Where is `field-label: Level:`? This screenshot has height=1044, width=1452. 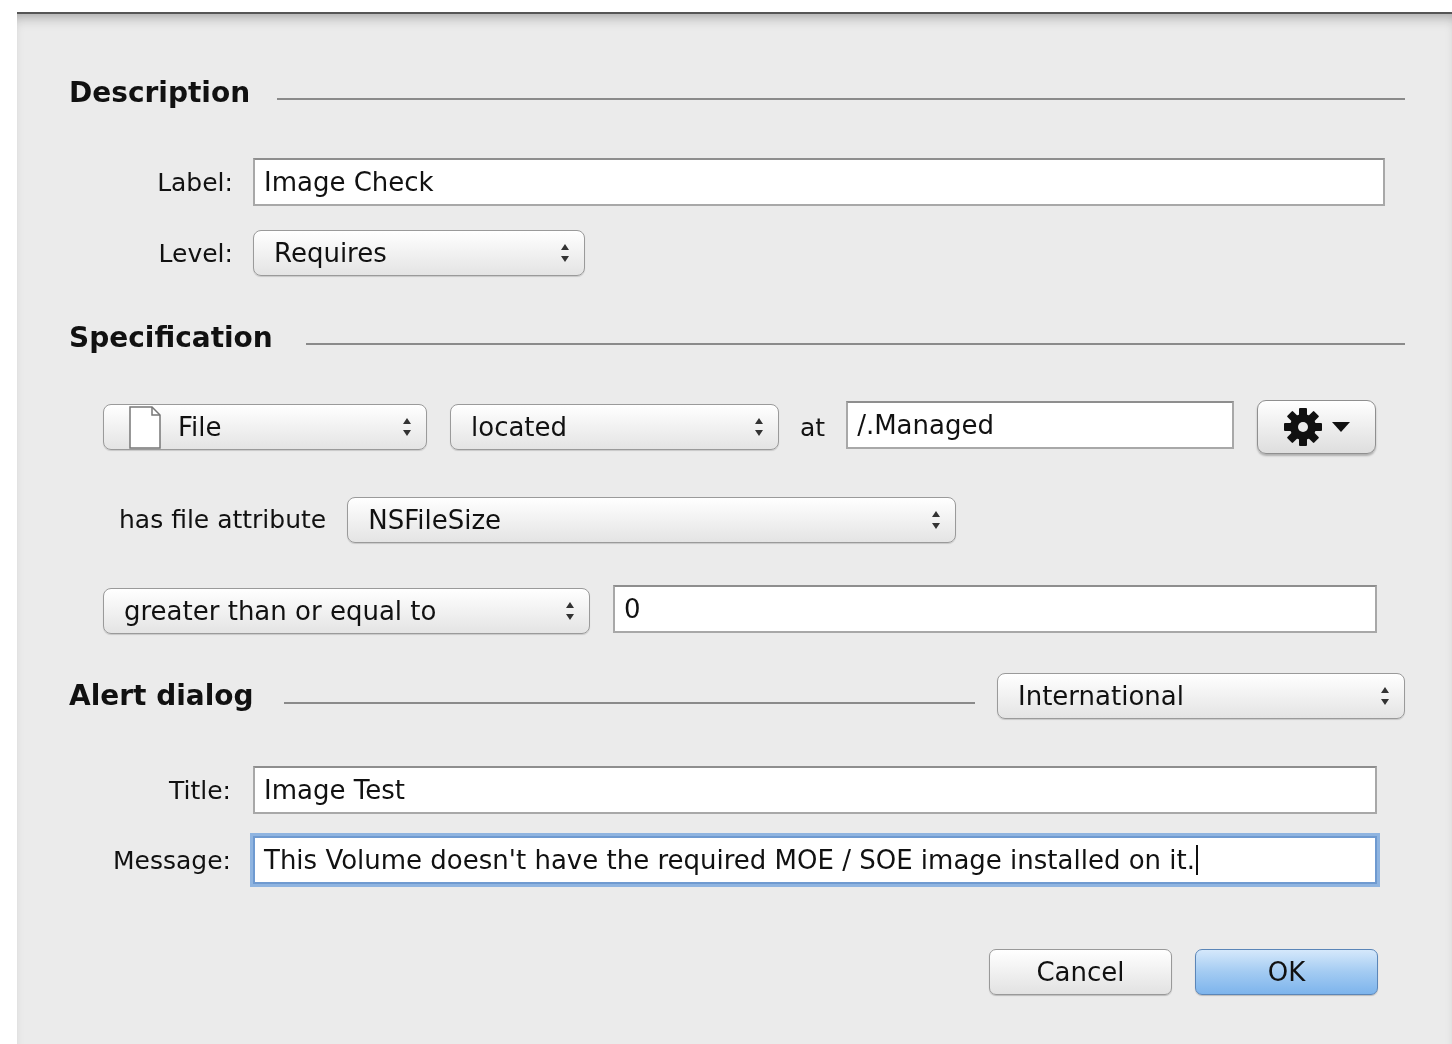 field-label: Level: is located at coordinates (195, 253).